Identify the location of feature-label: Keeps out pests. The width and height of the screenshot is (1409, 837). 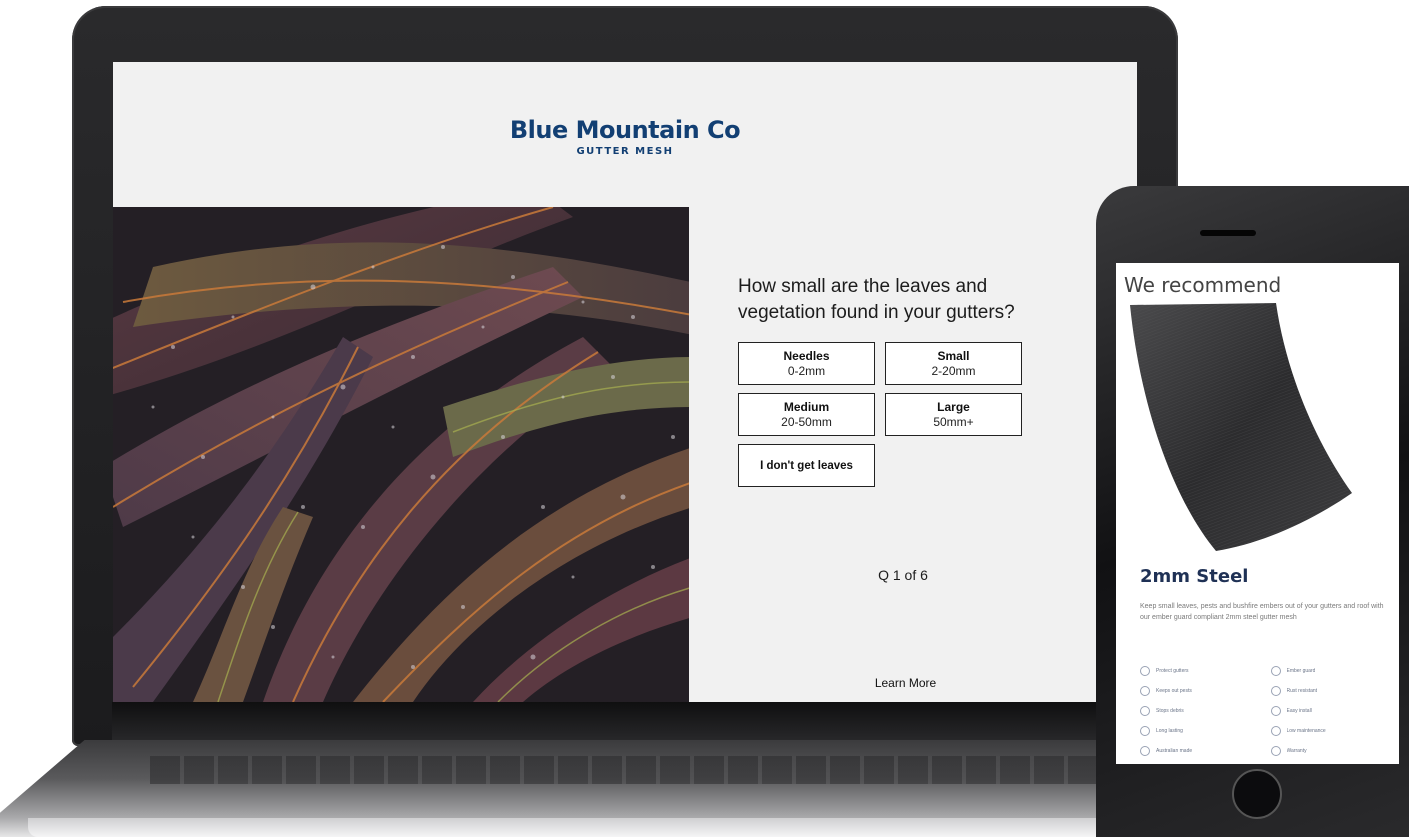
(1174, 690).